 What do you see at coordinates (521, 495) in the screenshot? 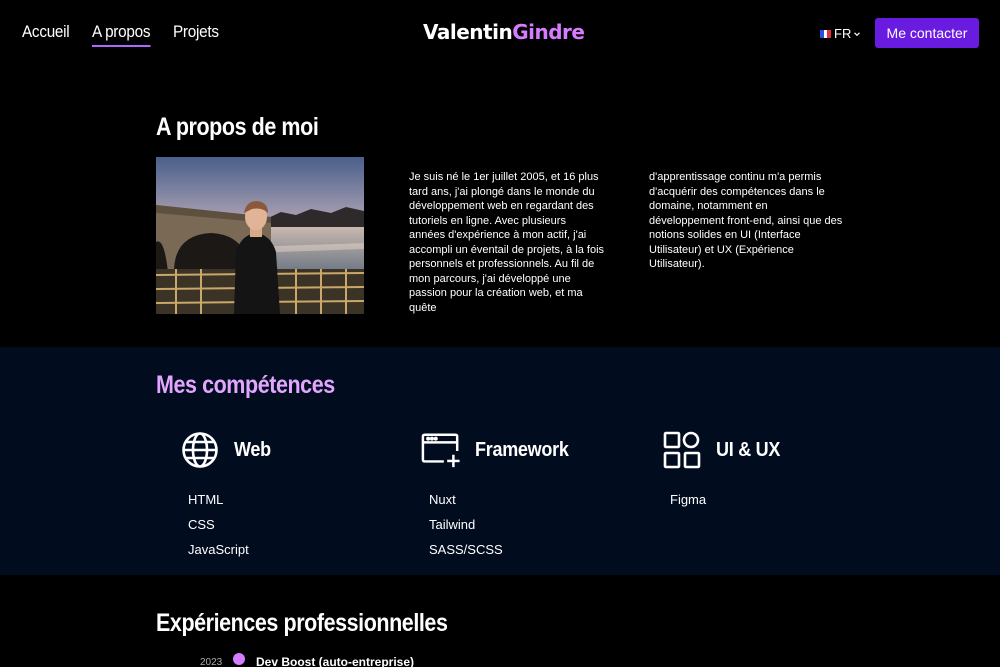
I see `skill-group-framework: Framework Nuxt Tailwind SASS/SCSS` at bounding box center [521, 495].